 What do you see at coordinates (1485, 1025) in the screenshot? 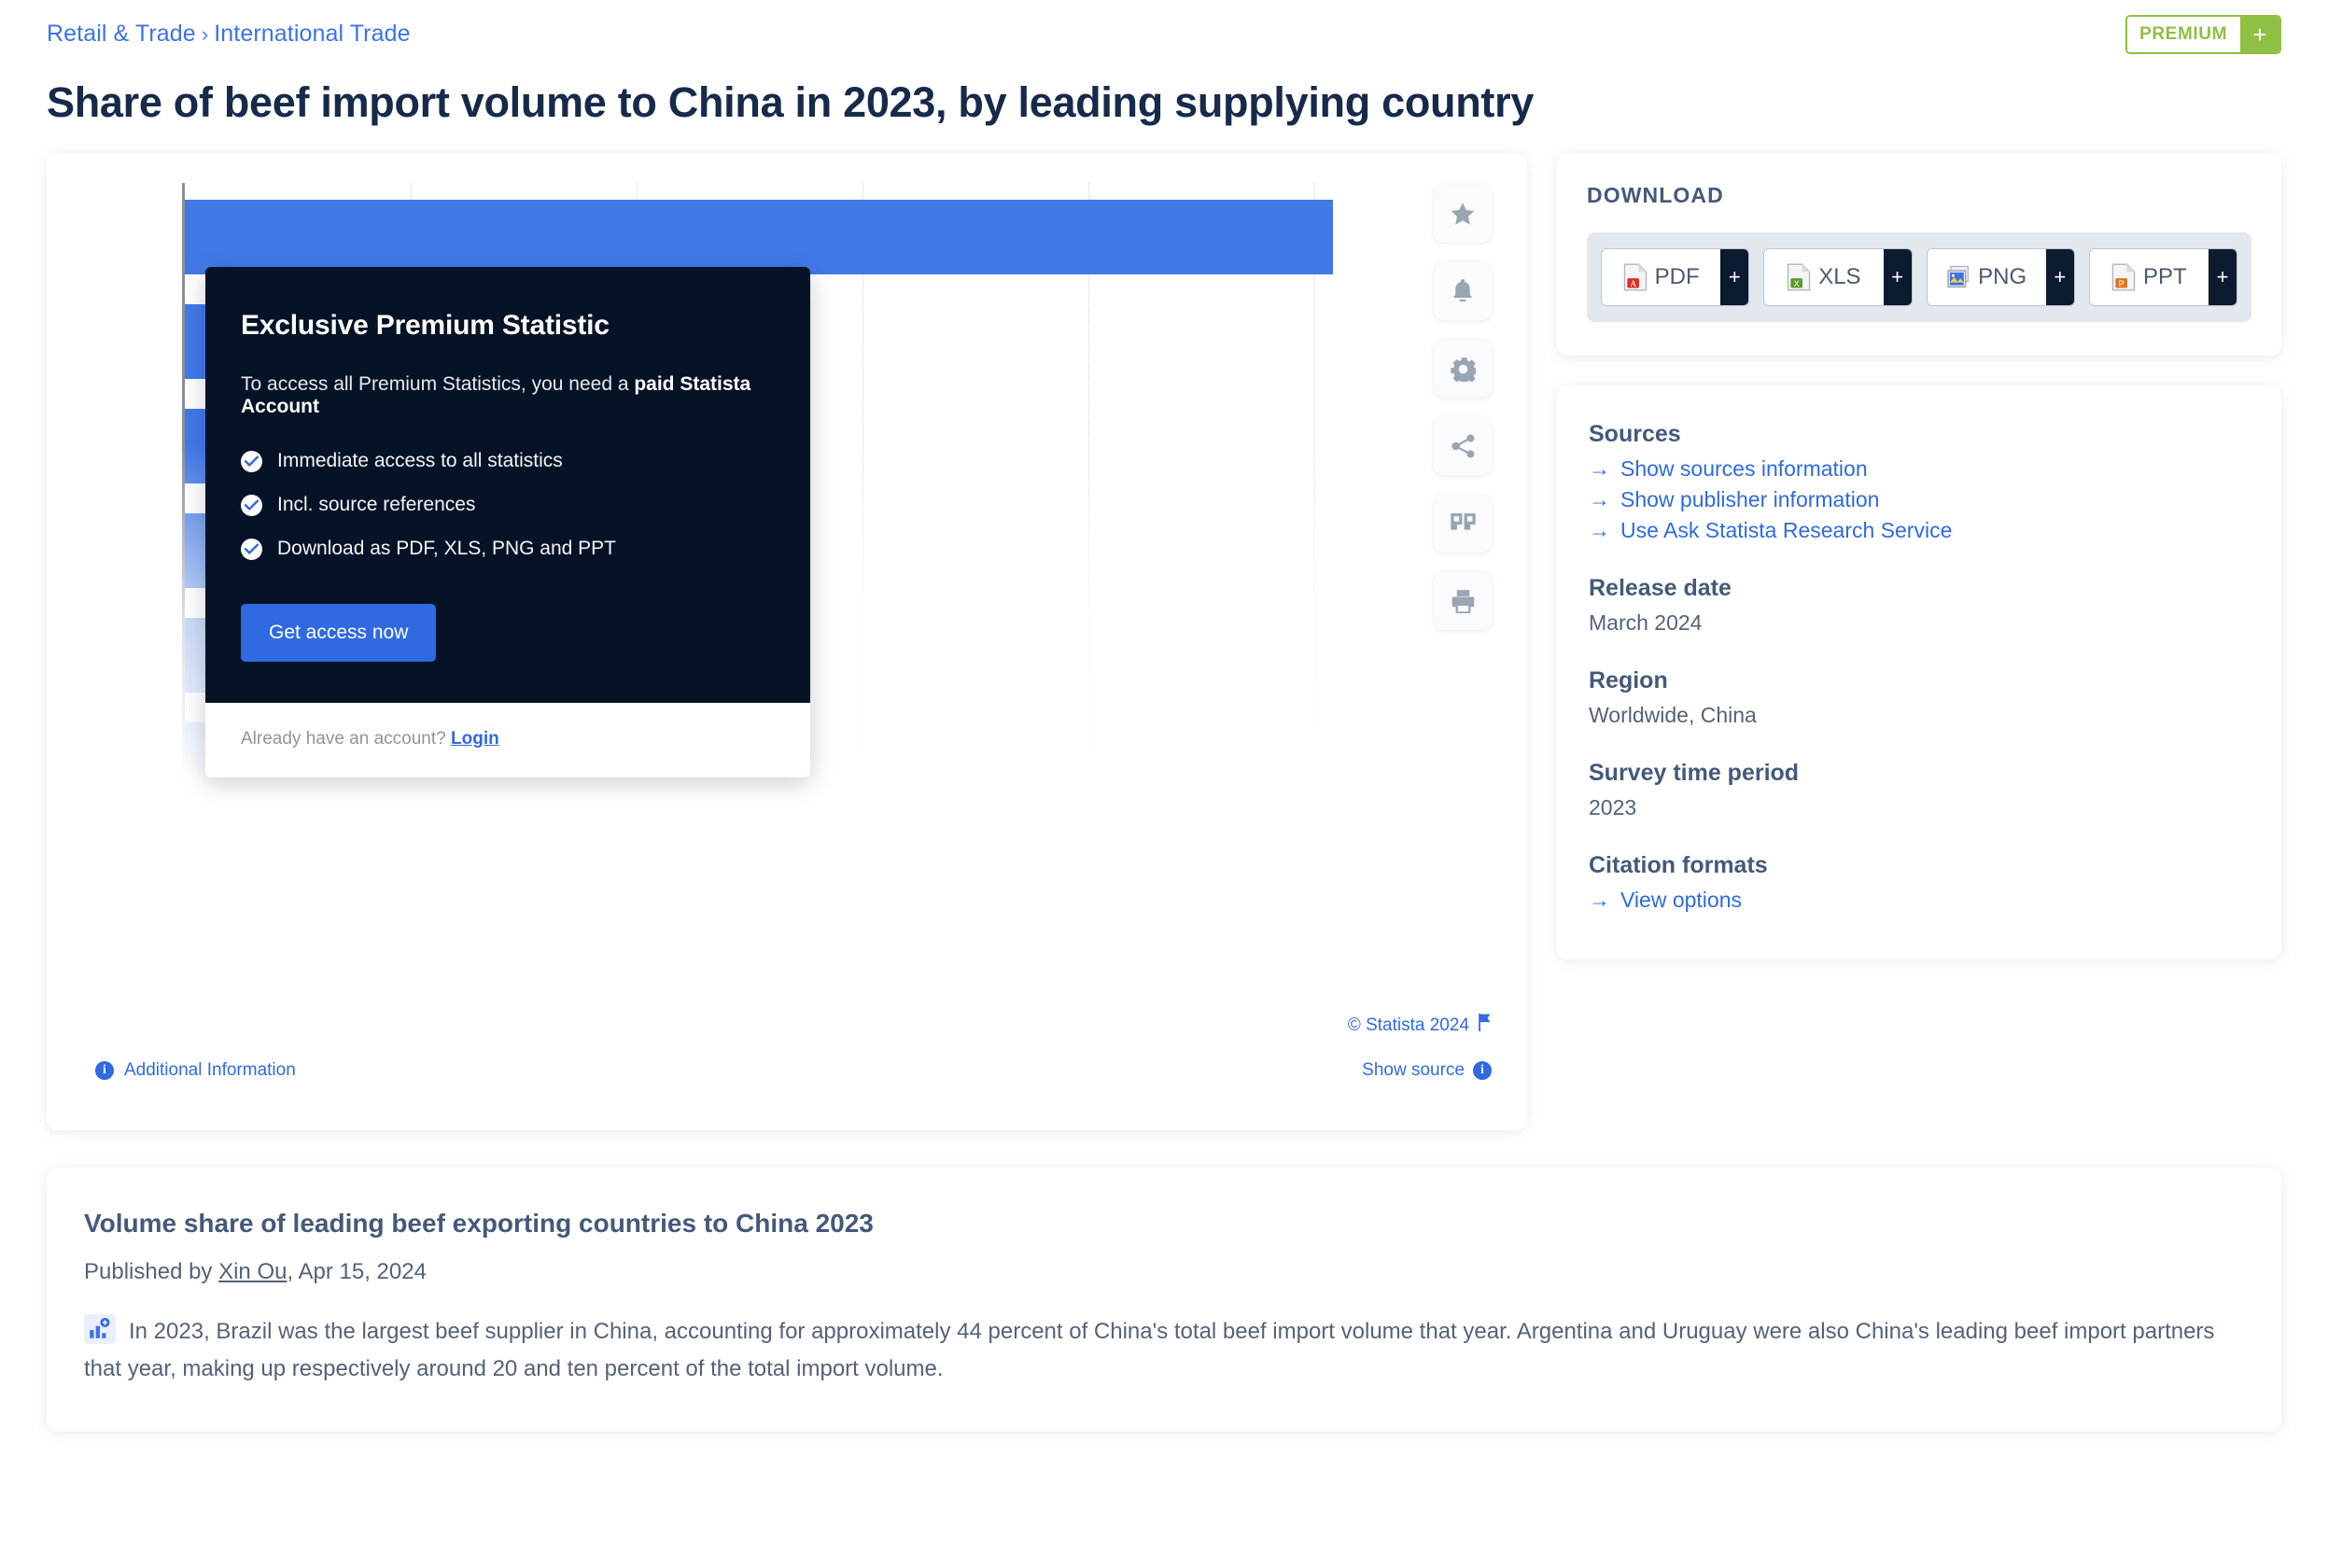
I see `flag-icon` at bounding box center [1485, 1025].